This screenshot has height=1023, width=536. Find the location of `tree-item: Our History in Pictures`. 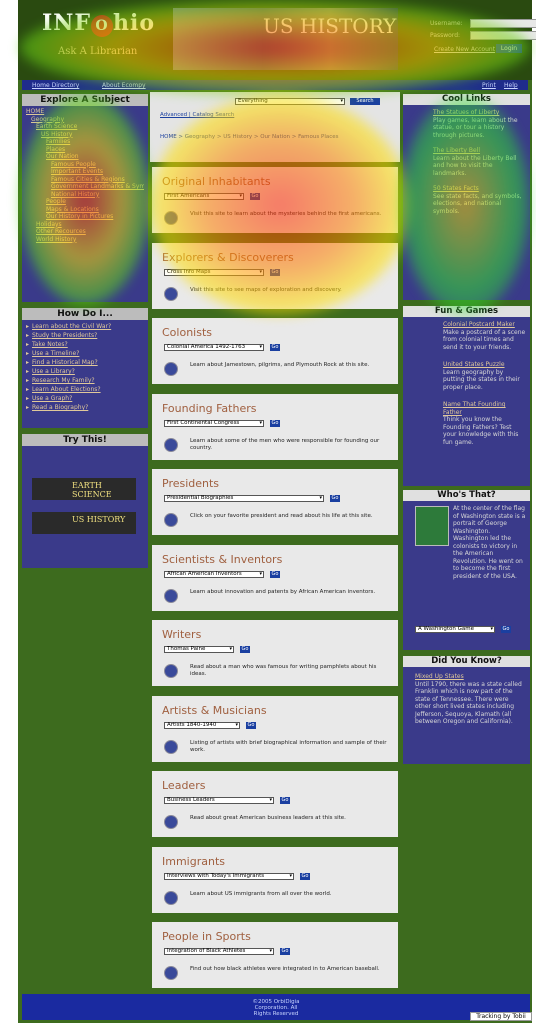

tree-item: Our History in Pictures is located at coordinates (85, 217).